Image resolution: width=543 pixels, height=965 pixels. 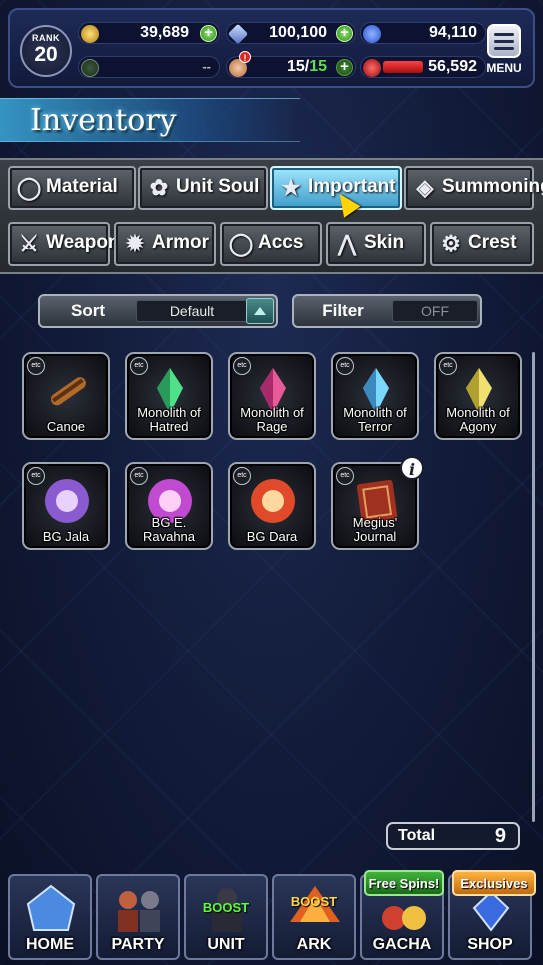 What do you see at coordinates (375, 419) in the screenshot?
I see `item-name: Monolith of Terror` at bounding box center [375, 419].